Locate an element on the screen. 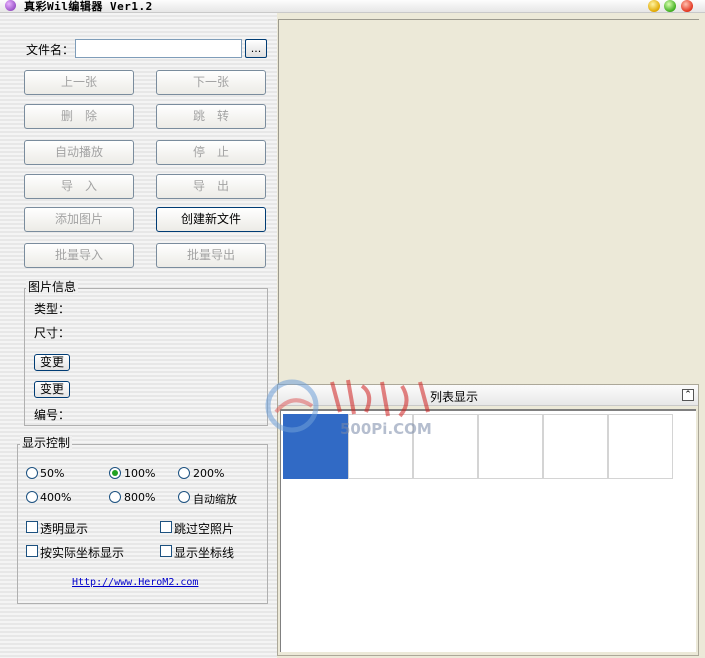 This screenshot has width=705, height=658. type-label: 类型： is located at coordinates (52, 309).